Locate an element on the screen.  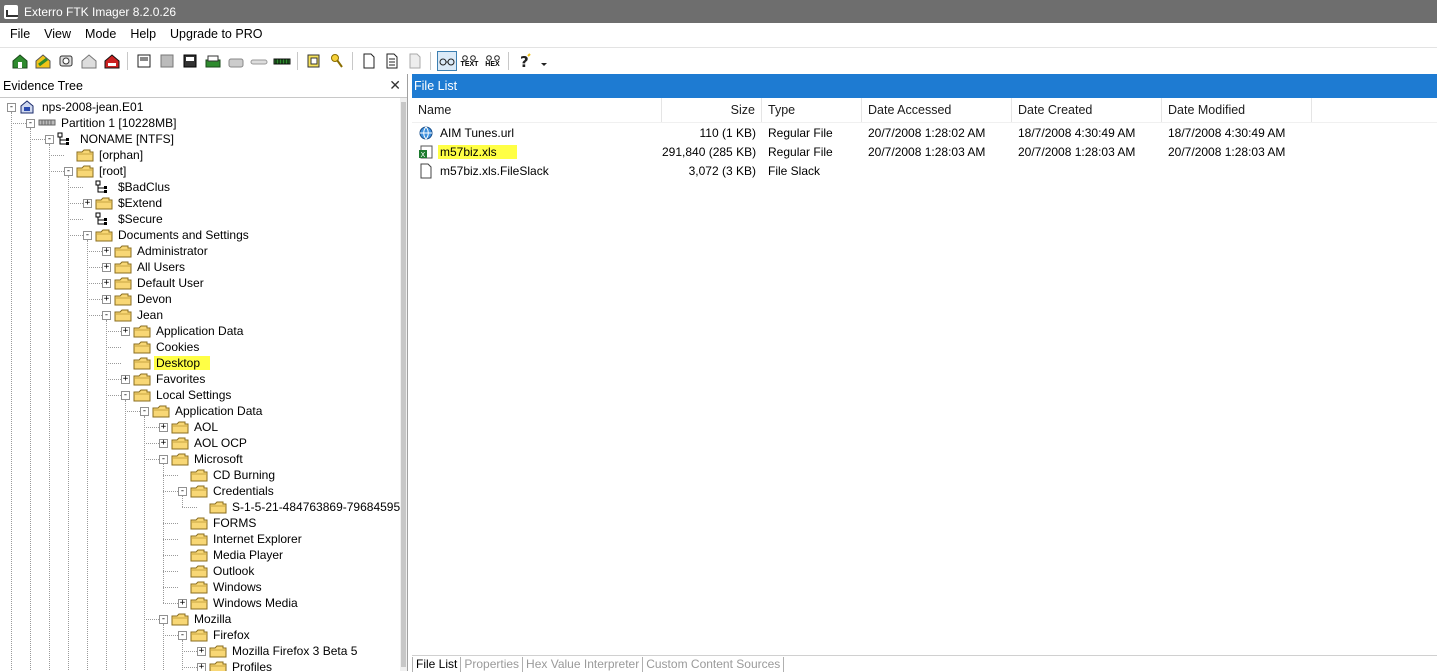
menu-mode: Mode is located at coordinates (100, 34).